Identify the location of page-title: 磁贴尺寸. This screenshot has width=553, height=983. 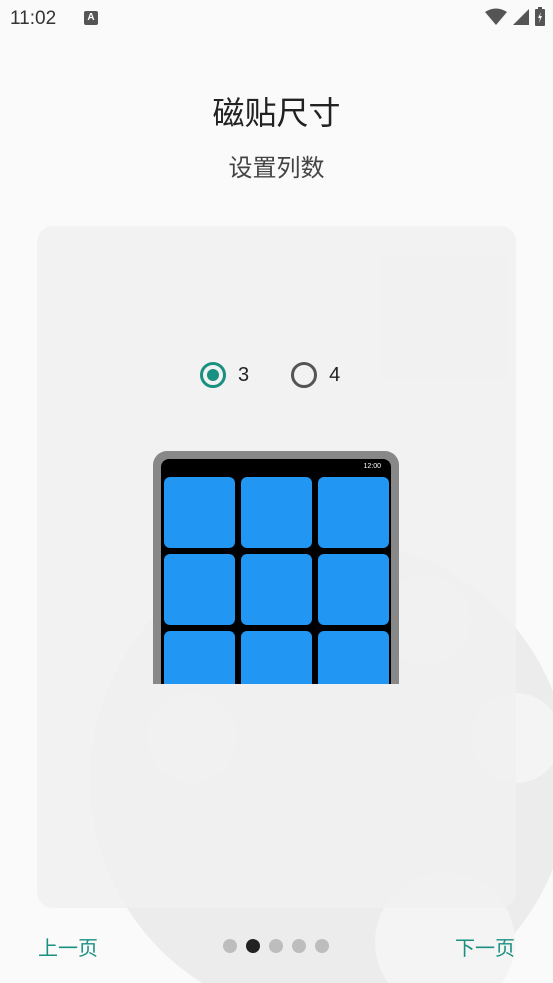
(276, 113).